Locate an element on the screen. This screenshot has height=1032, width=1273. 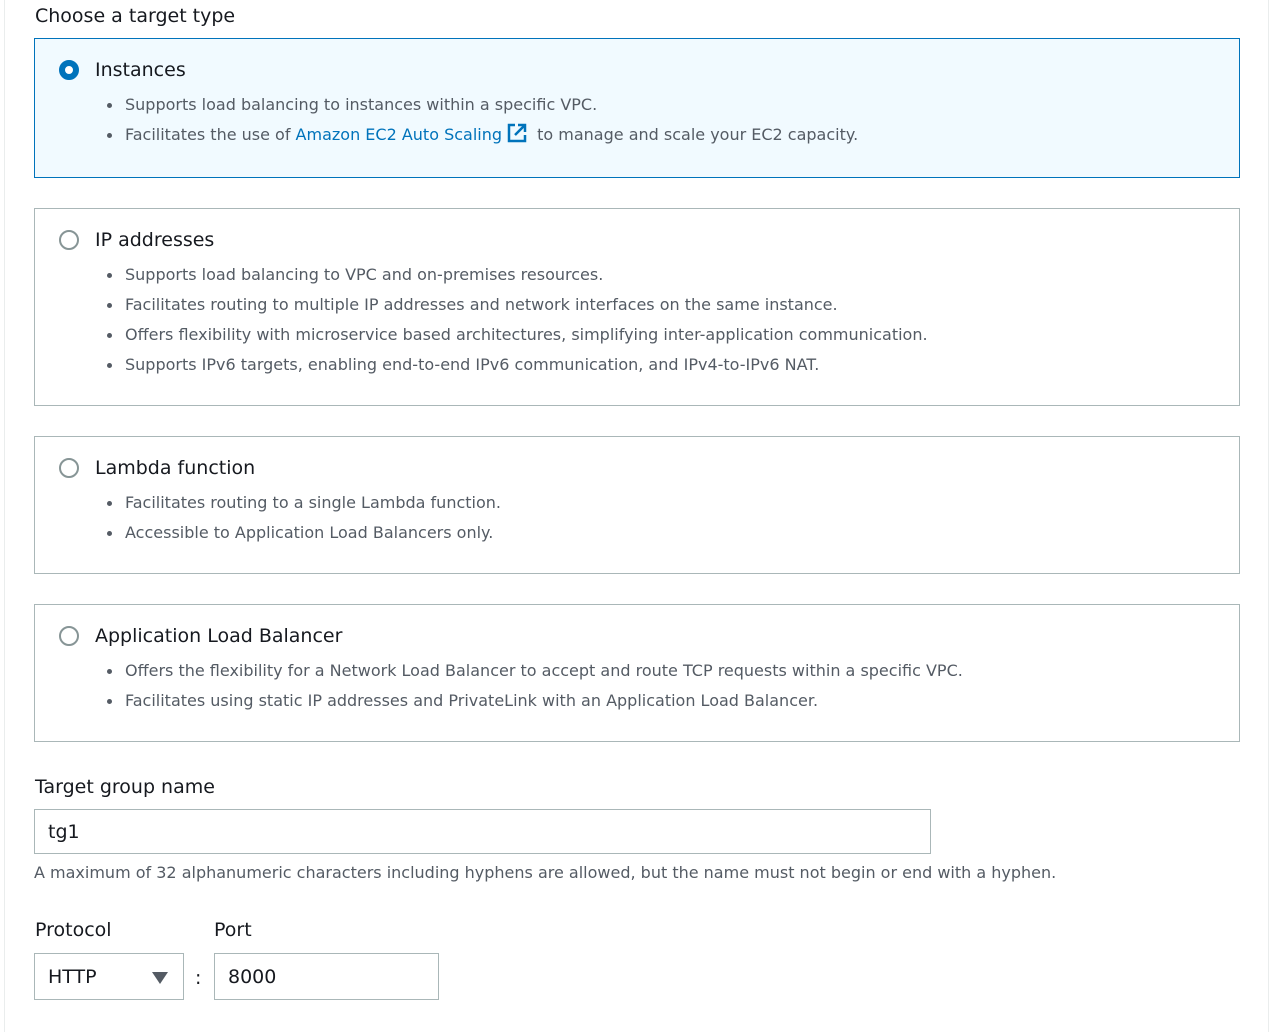
protocol-selected-value: HTTP is located at coordinates (72, 977).